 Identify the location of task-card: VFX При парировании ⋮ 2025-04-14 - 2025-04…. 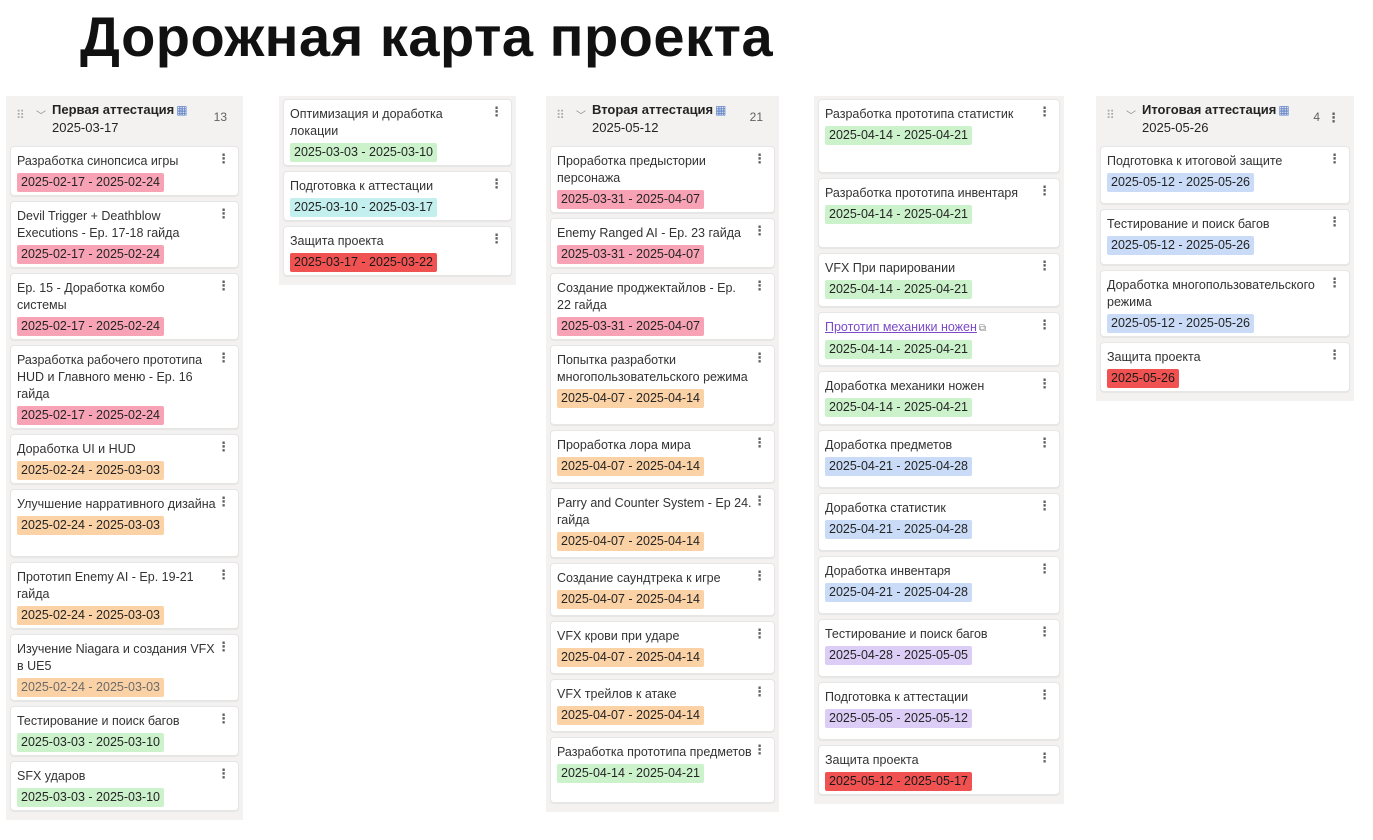
(939, 280).